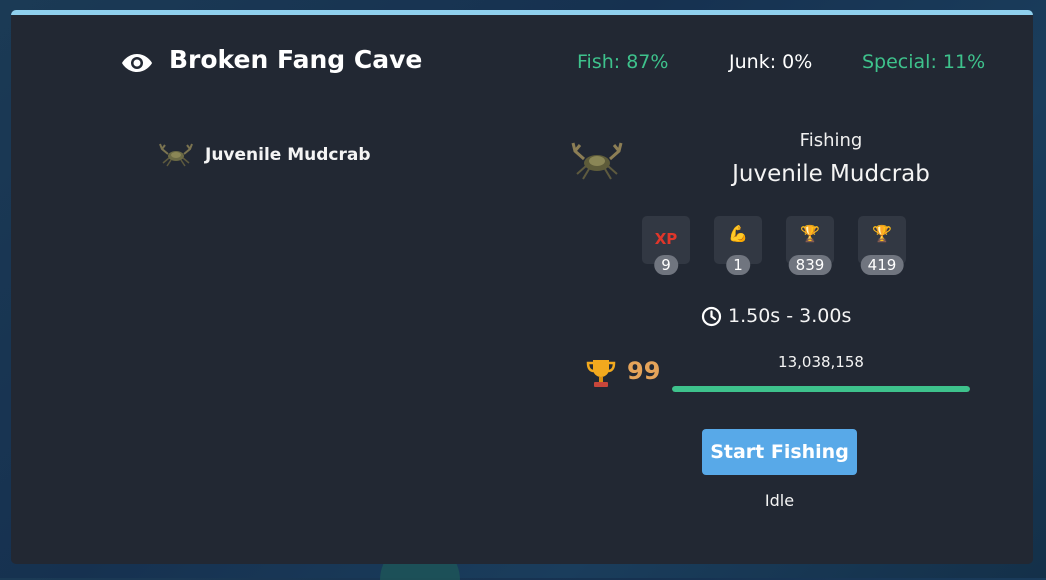  Describe the element at coordinates (790, 316) in the screenshot. I see `duration-text: 1.50s - 3.00s` at that location.